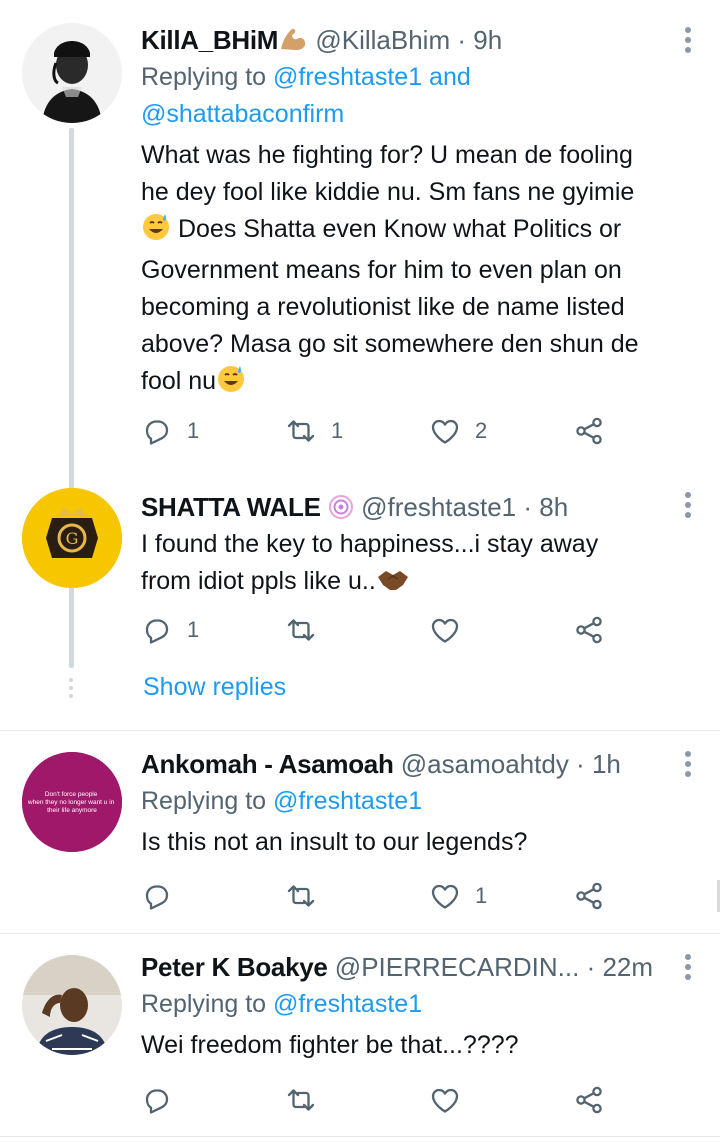  What do you see at coordinates (231, 507) in the screenshot?
I see `display-name: SHATTA WALE` at bounding box center [231, 507].